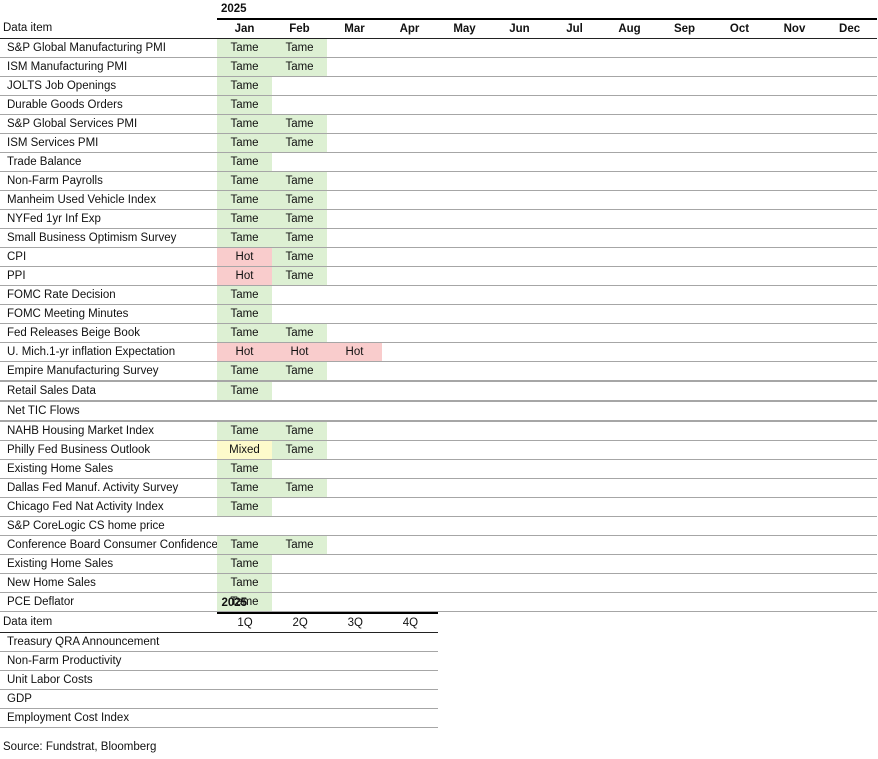  What do you see at coordinates (108, 67) in the screenshot?
I see `data-item-label: ISM Manufacturing PMI` at bounding box center [108, 67].